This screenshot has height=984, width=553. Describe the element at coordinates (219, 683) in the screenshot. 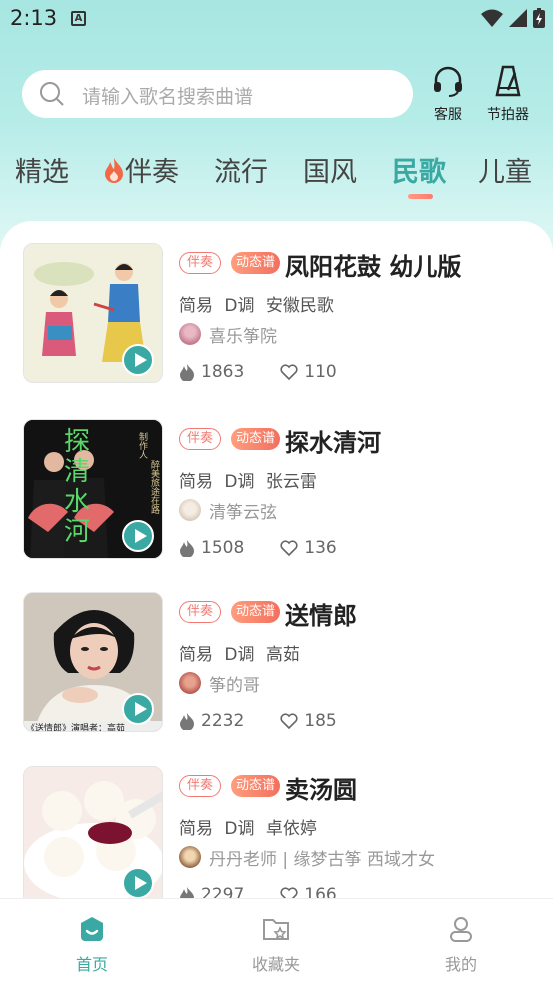

I see `author: 筝的哥` at that location.